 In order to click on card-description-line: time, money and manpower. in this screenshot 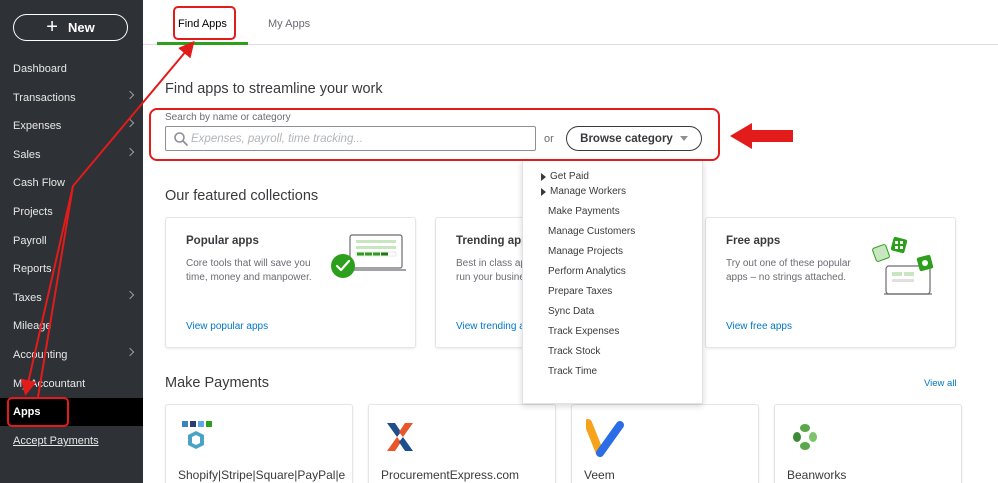, I will do `click(249, 277)`.